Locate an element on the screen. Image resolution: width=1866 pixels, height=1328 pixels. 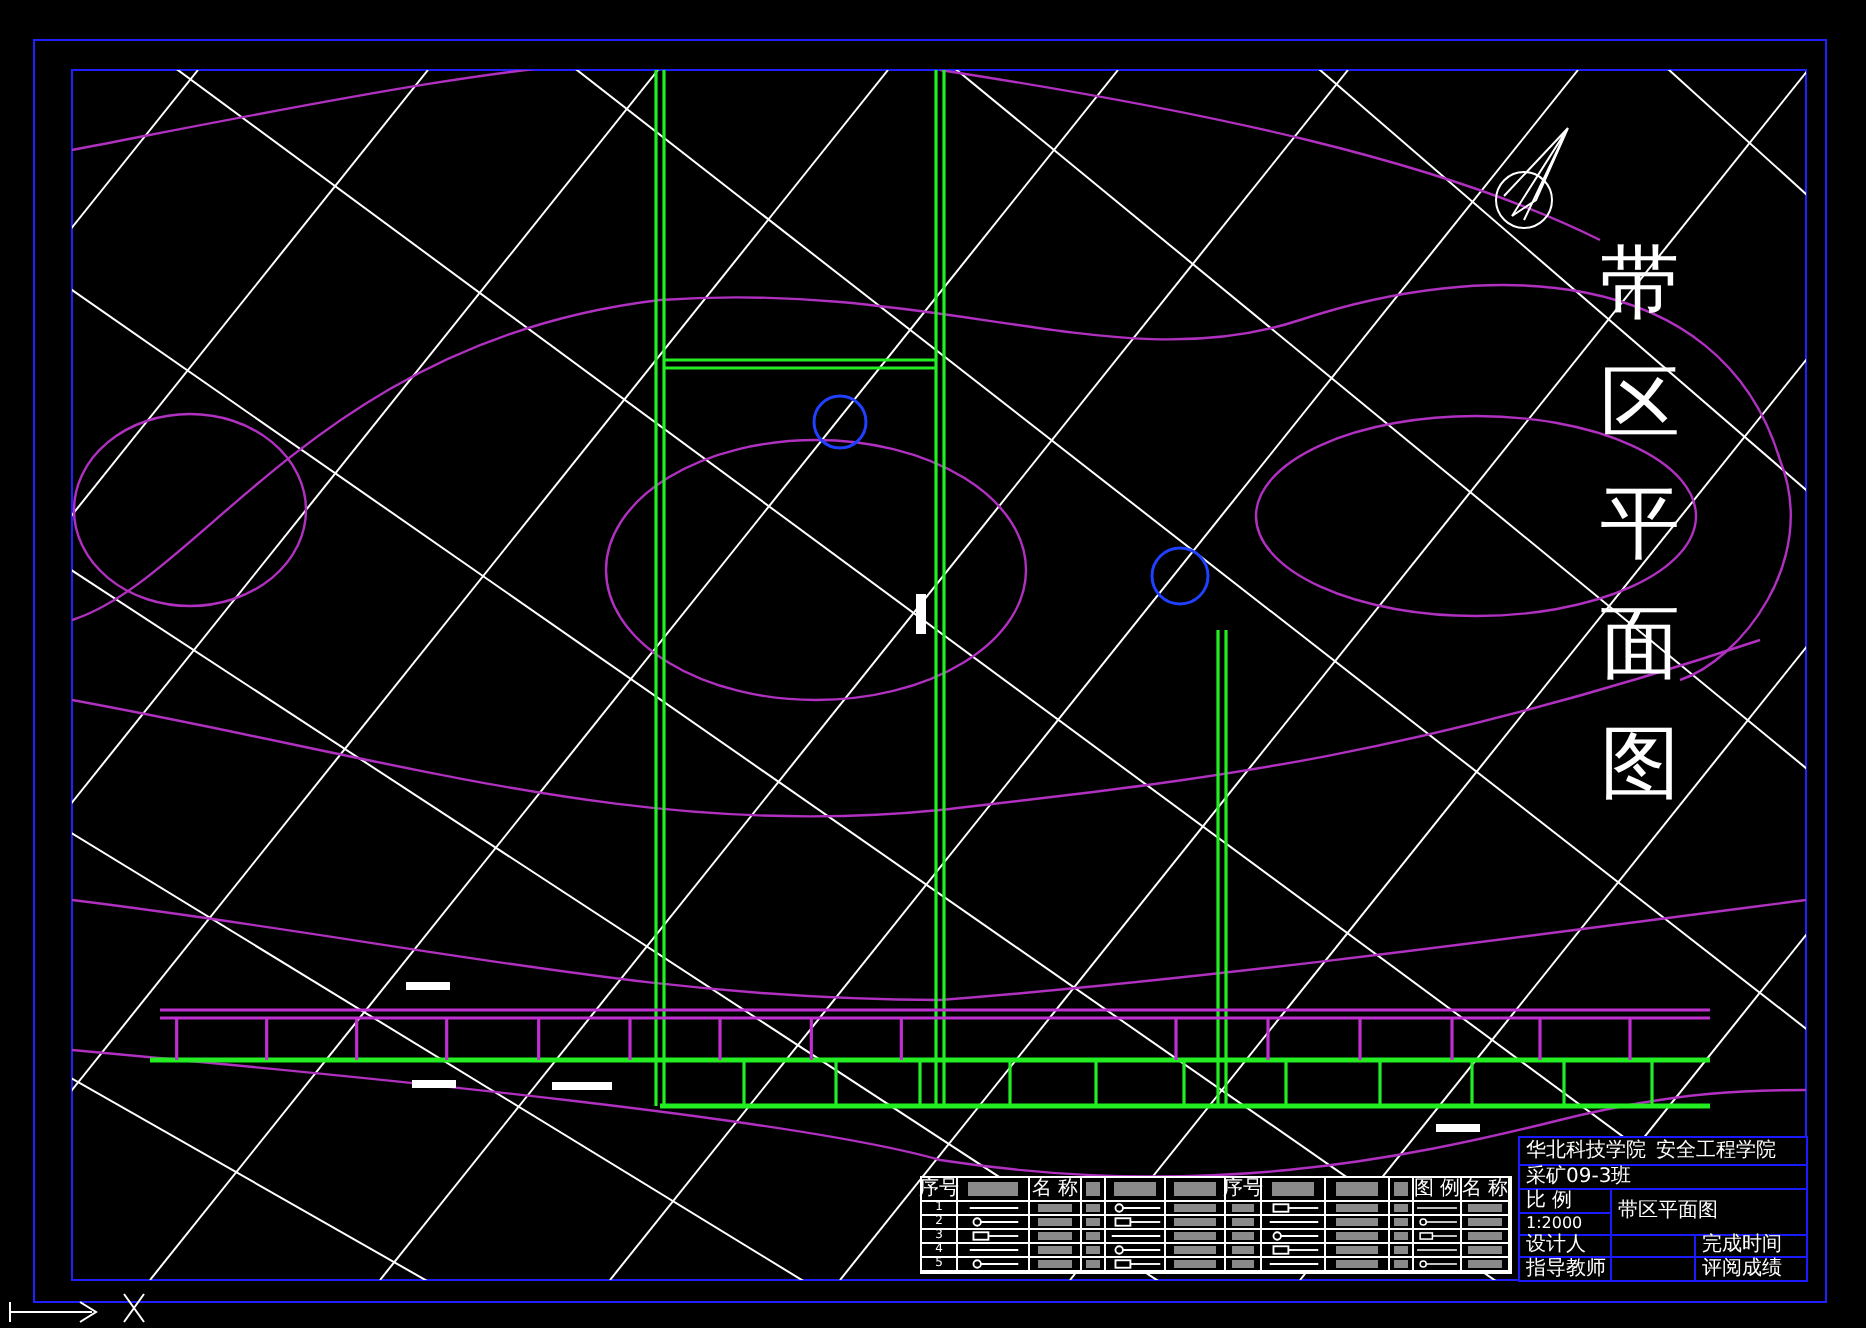
class-name: 采矿09-3班 is located at coordinates (1579, 1177).